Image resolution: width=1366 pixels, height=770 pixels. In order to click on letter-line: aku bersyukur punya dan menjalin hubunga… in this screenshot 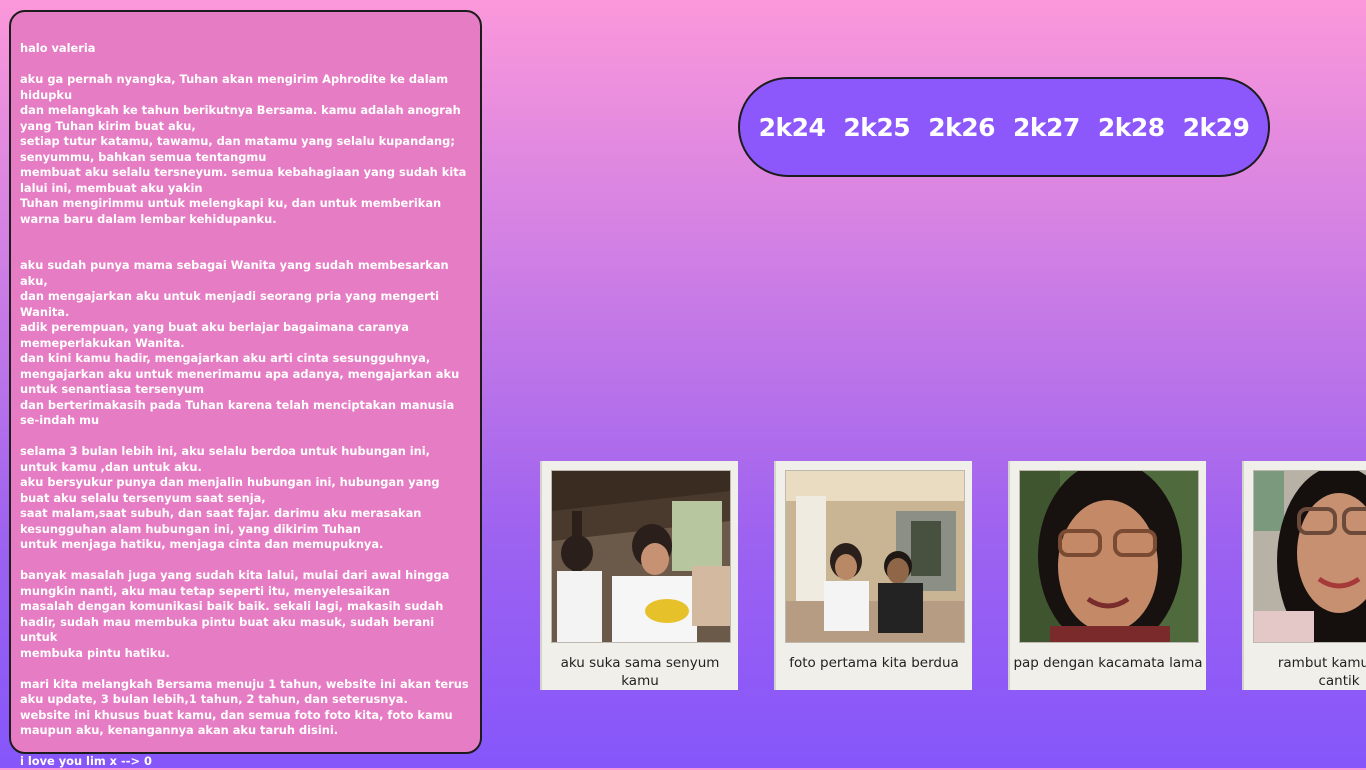, I will do `click(230, 490)`.